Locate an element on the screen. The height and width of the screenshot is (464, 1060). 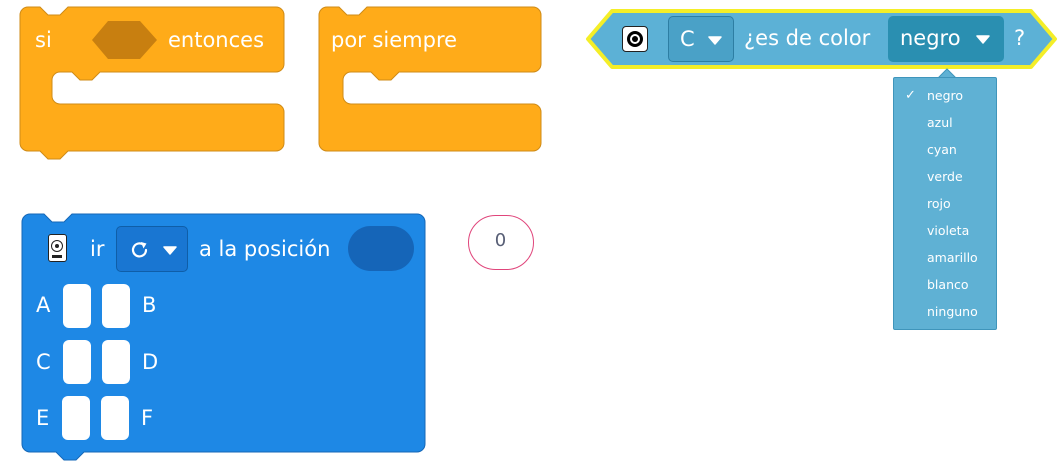
port-b-toggle is located at coordinates (116, 306).